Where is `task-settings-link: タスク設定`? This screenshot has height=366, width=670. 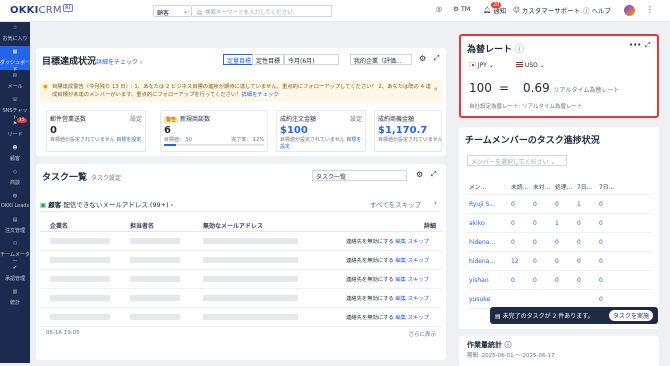
task-settings-link: タスク設定 is located at coordinates (106, 177).